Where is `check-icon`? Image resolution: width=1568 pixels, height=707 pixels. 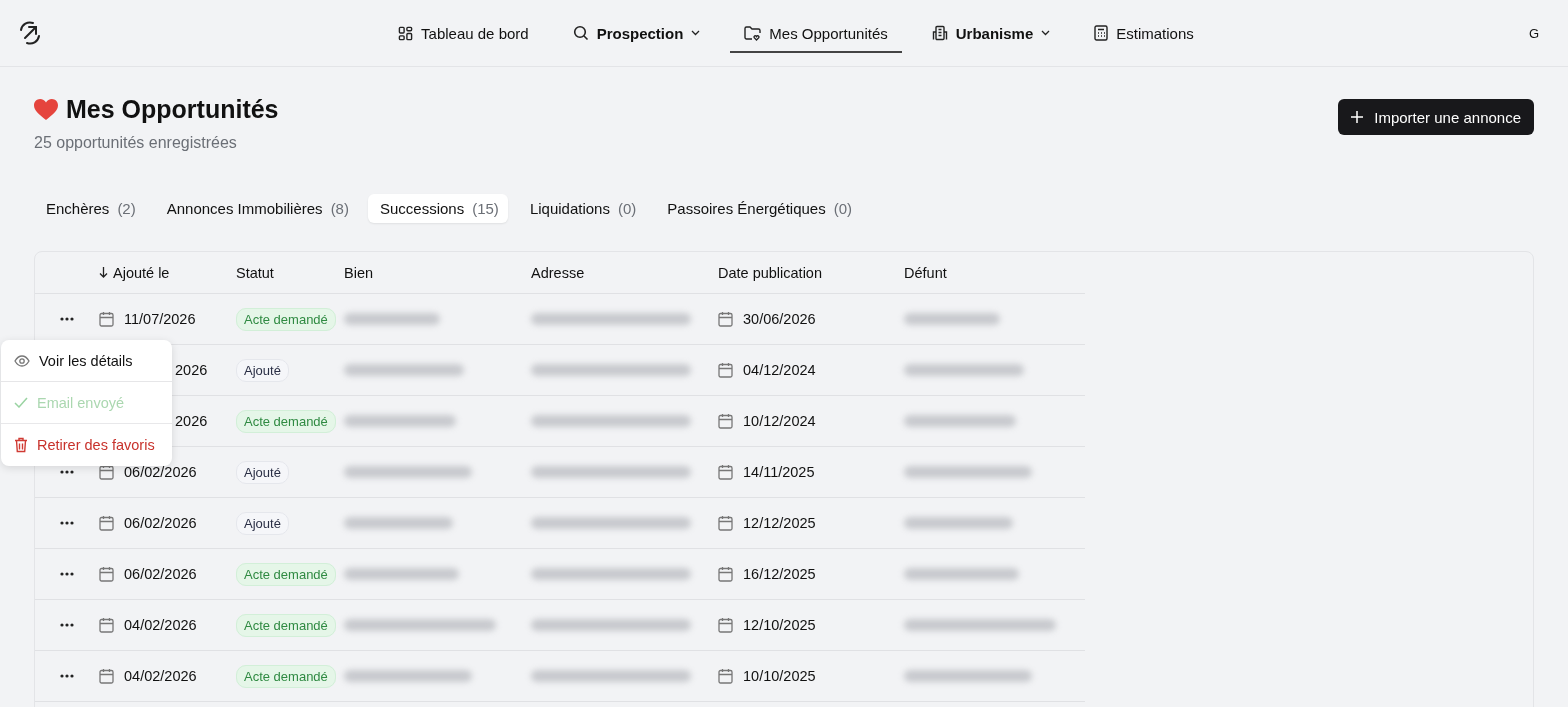 check-icon is located at coordinates (21, 402).